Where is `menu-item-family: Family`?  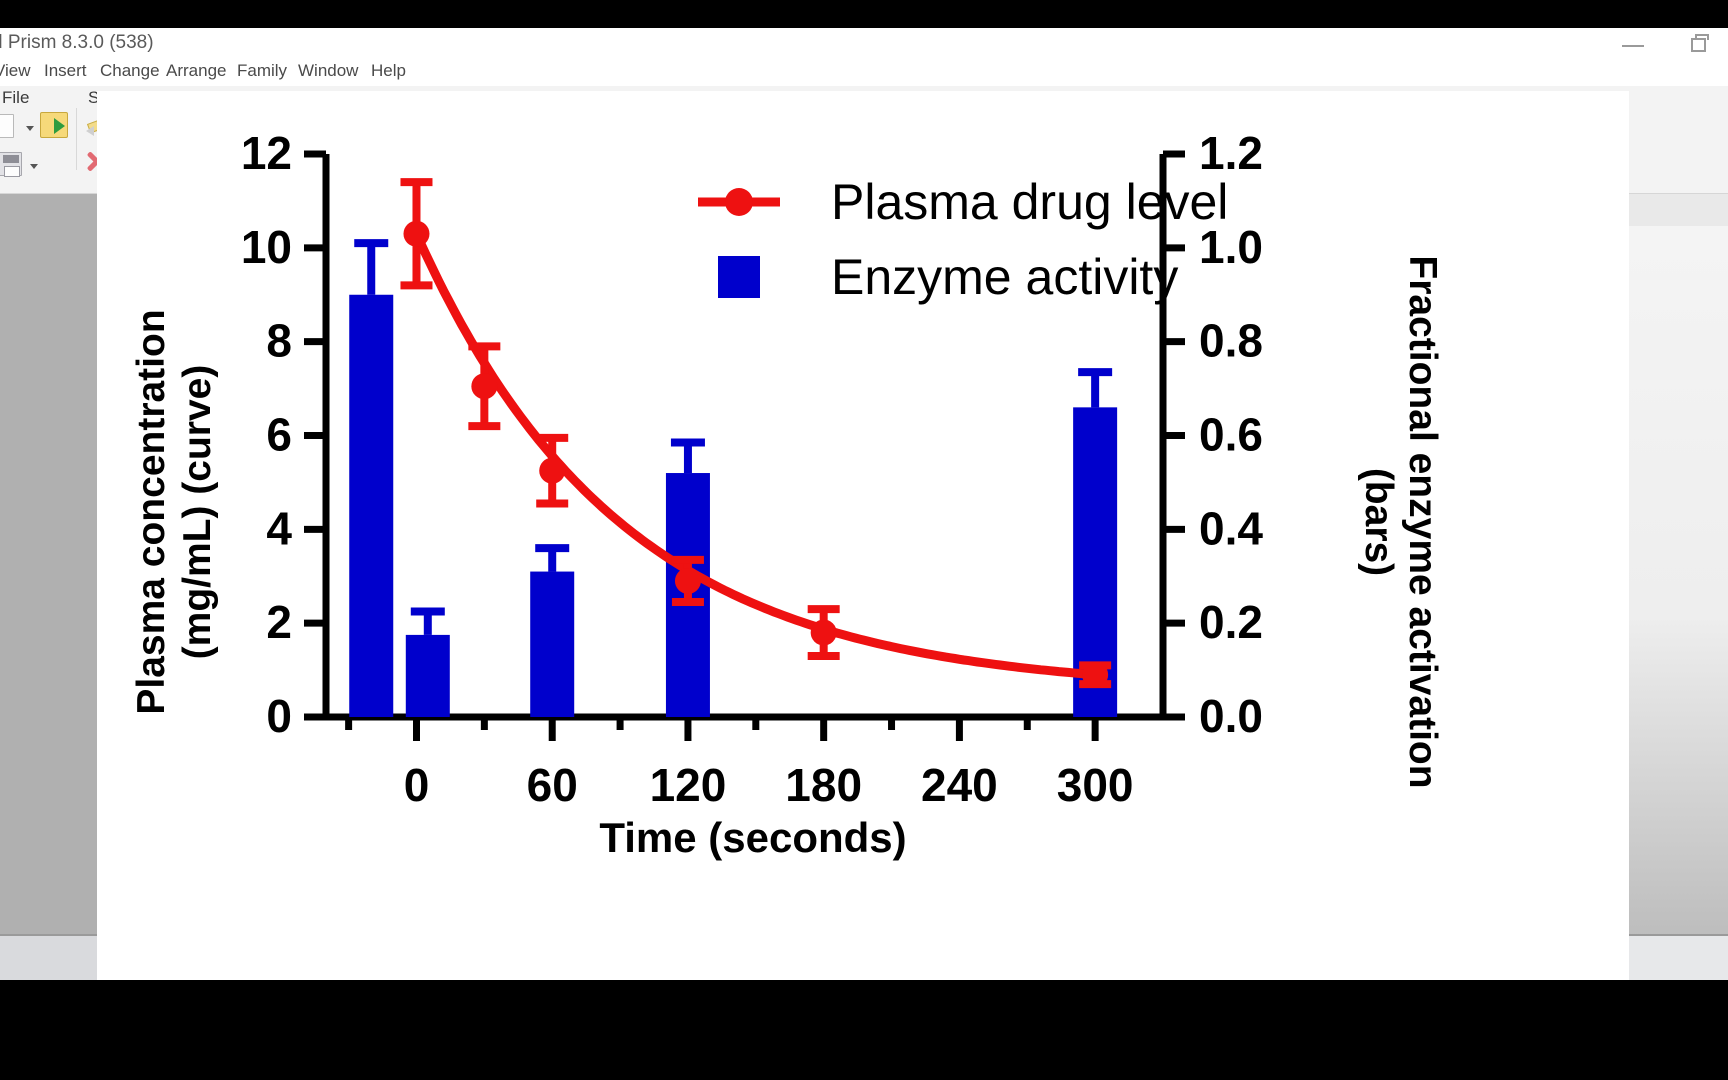 menu-item-family: Family is located at coordinates (262, 71).